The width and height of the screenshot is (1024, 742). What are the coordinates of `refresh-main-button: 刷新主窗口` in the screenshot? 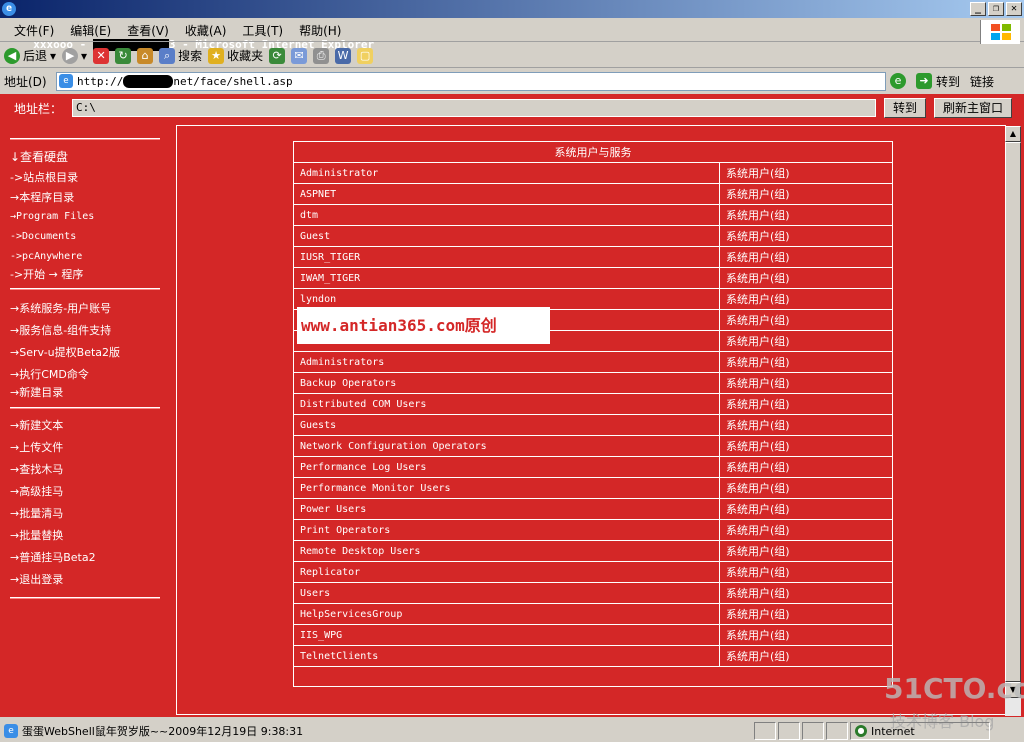 It's located at (973, 108).